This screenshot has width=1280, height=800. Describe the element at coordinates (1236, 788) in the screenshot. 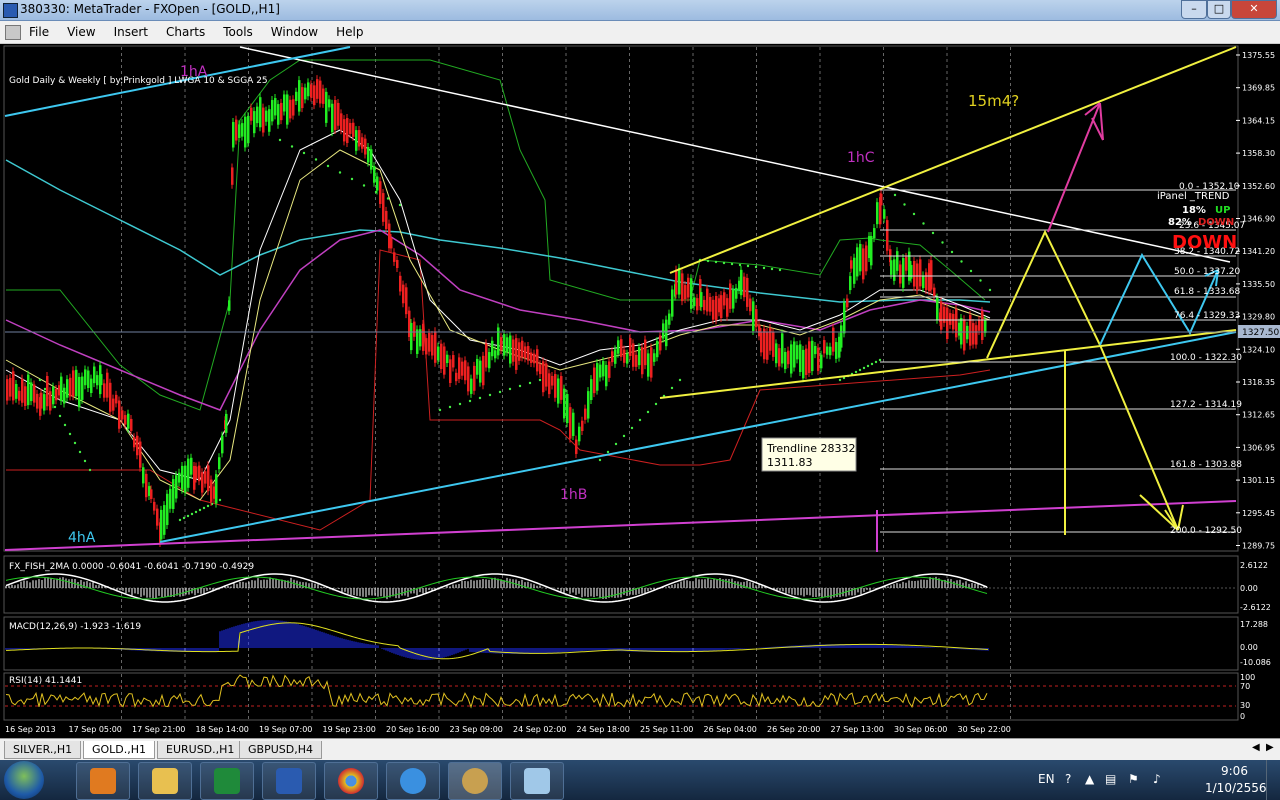

I see `tray-date: 1/10/2556` at that location.